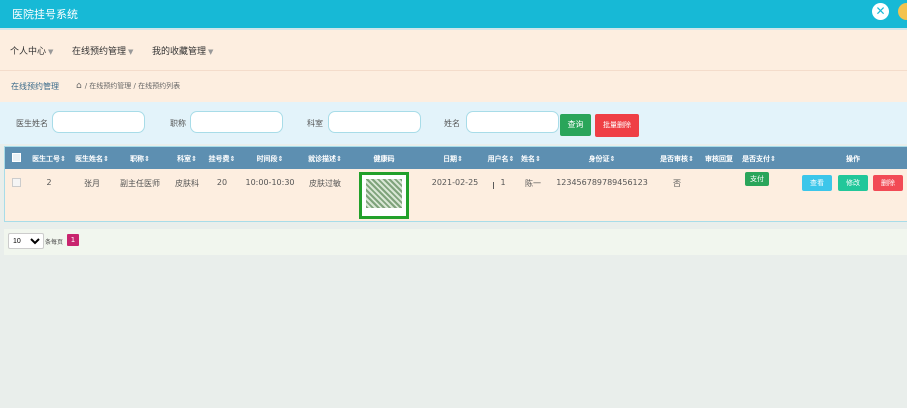 The height and width of the screenshot is (408, 907). I want to click on cell-title: 副主任医师, so click(140, 183).